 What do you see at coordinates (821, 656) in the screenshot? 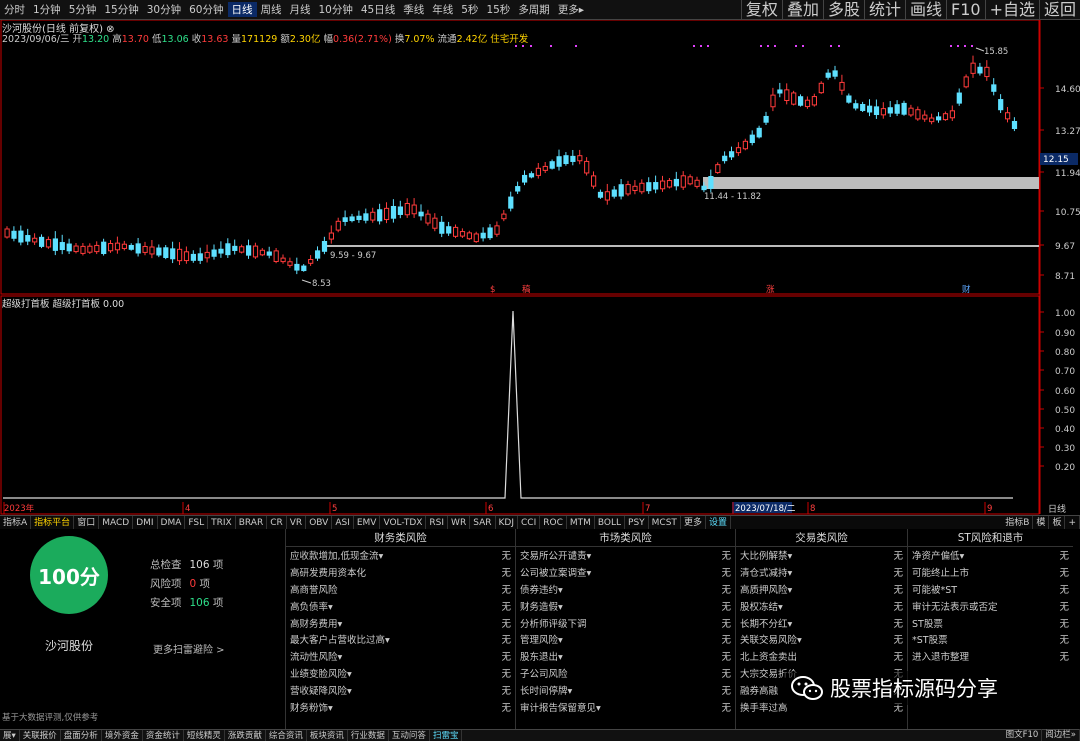
I see `risk-row: 北上资金卖出 无` at bounding box center [821, 656].